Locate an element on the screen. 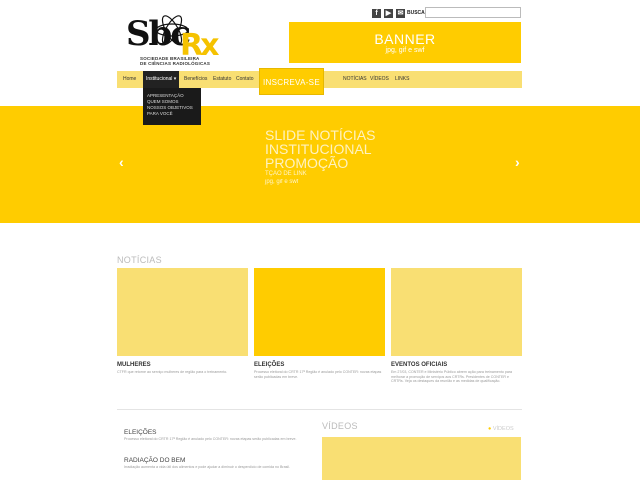 The image size is (640, 480). dropdown-item-para-voce: PARA VOCÊ is located at coordinates (174, 114).